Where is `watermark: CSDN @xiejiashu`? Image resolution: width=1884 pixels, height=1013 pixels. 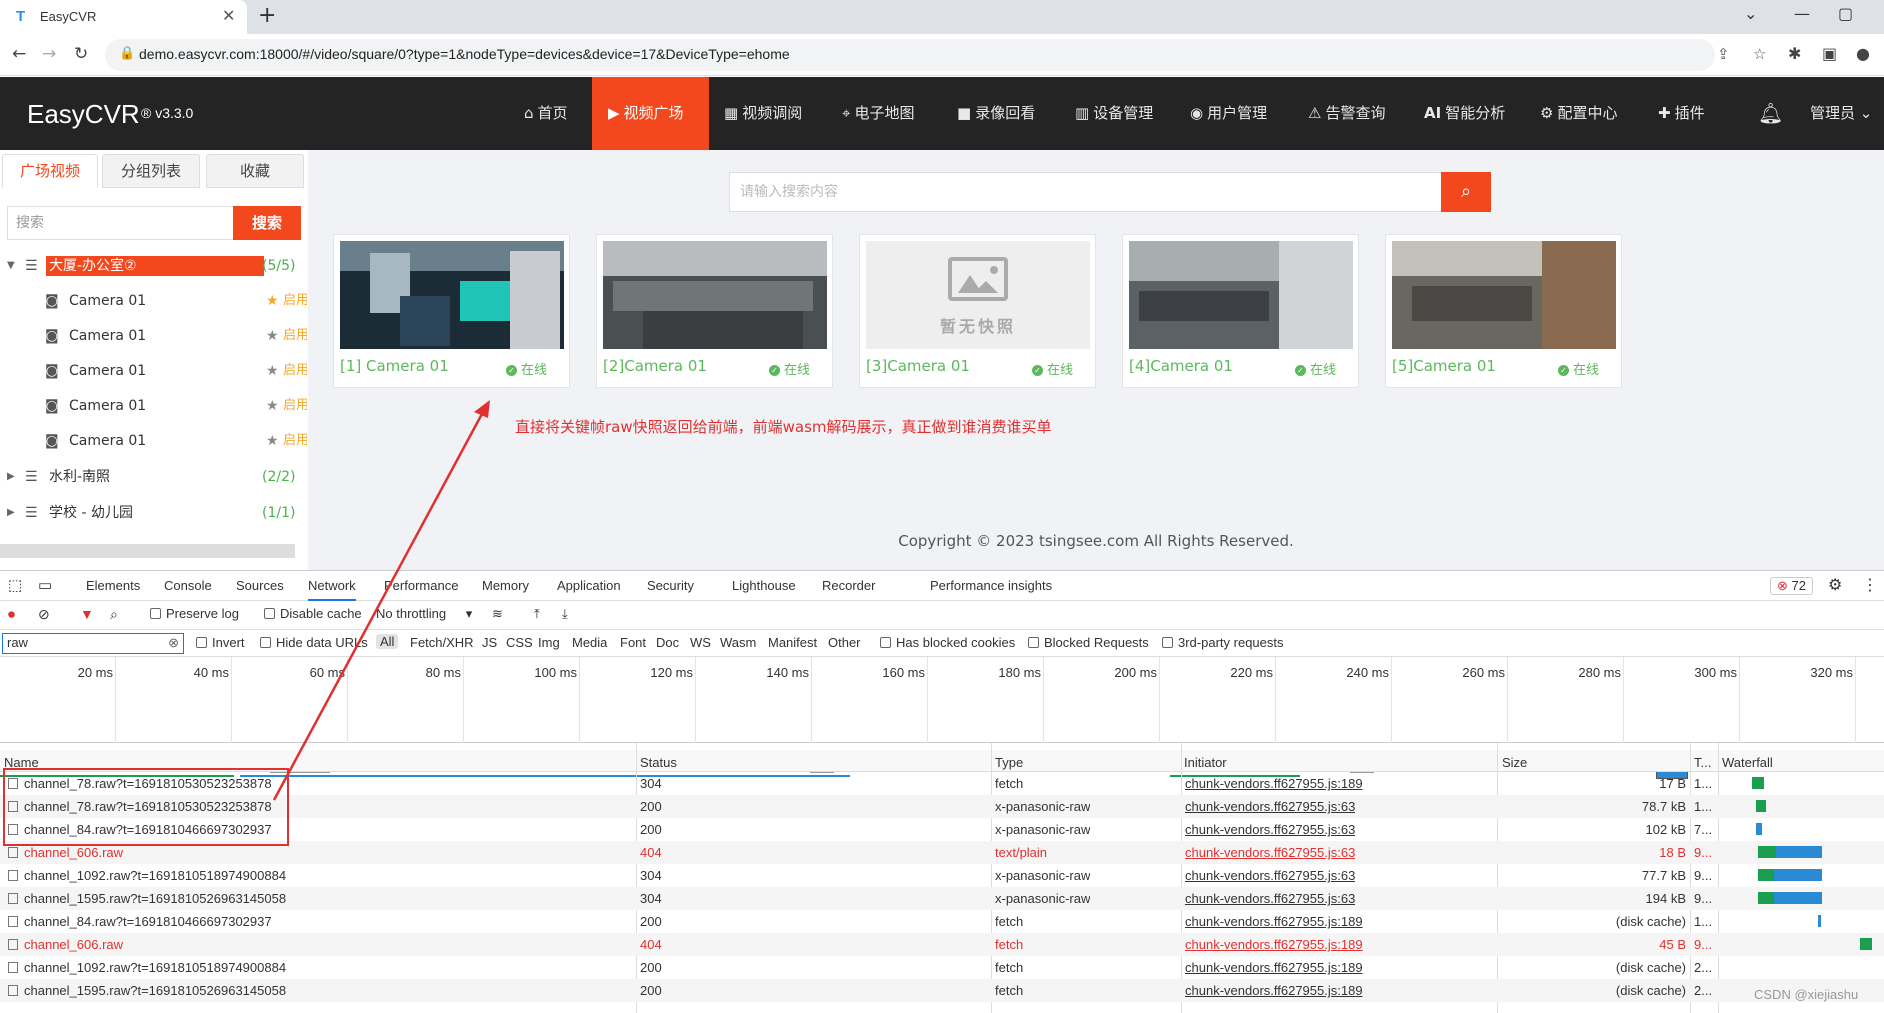
watermark: CSDN @xiejiashu is located at coordinates (1806, 994).